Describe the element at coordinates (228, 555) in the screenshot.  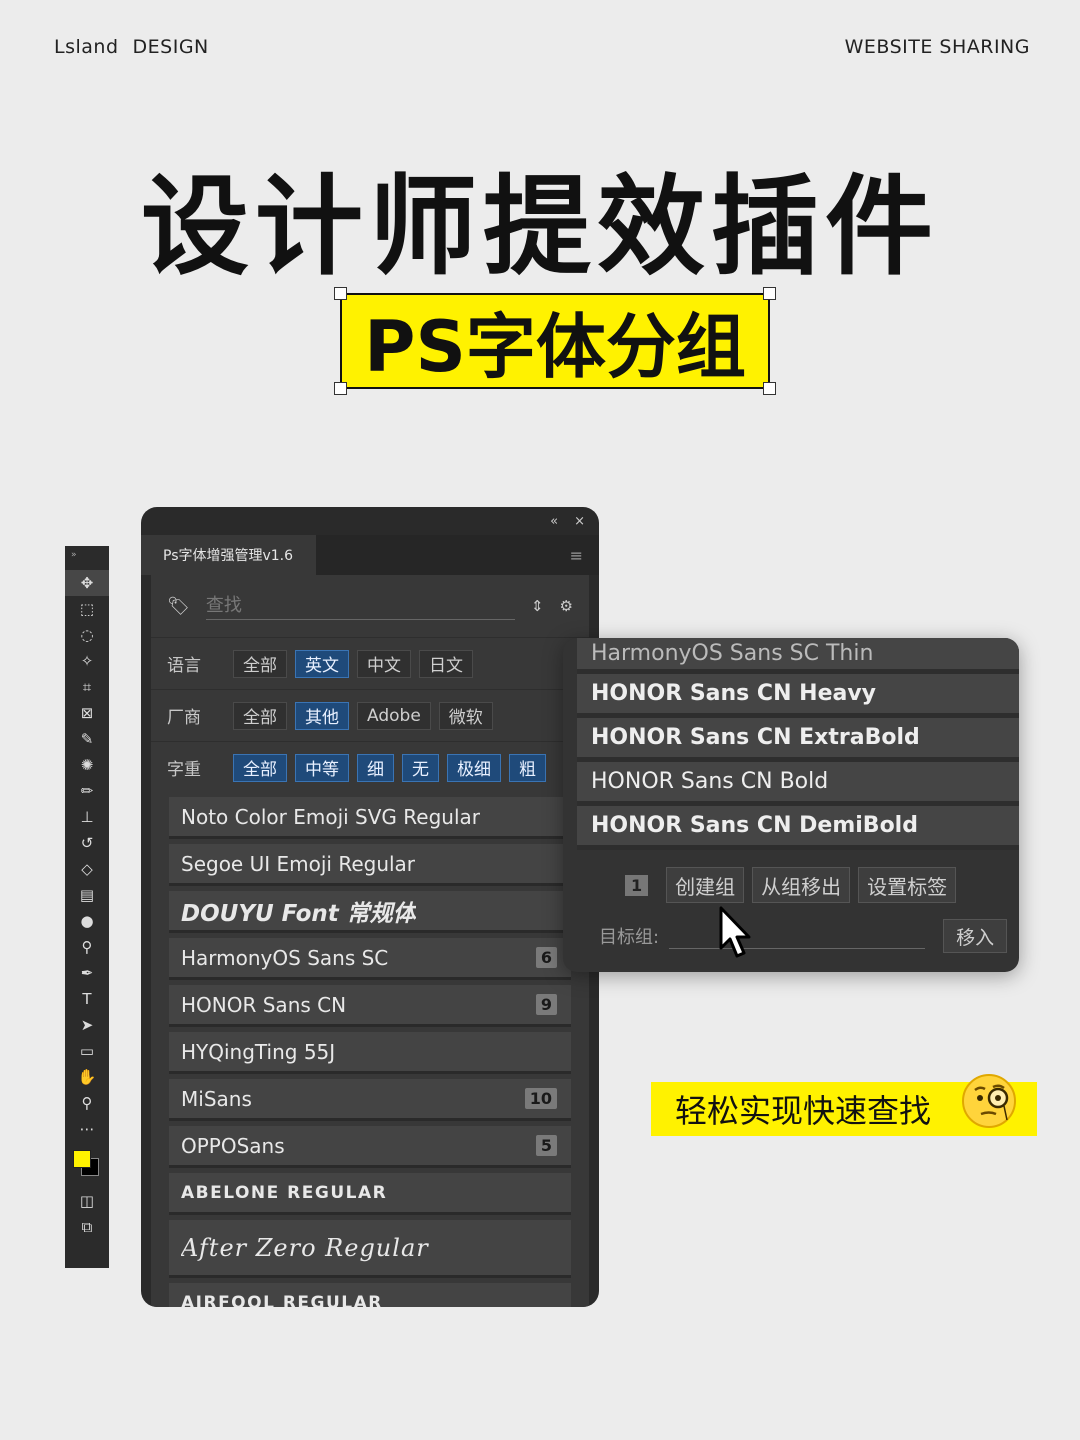
I see `panel-tab: Ps字体增强管理v1.6` at that location.